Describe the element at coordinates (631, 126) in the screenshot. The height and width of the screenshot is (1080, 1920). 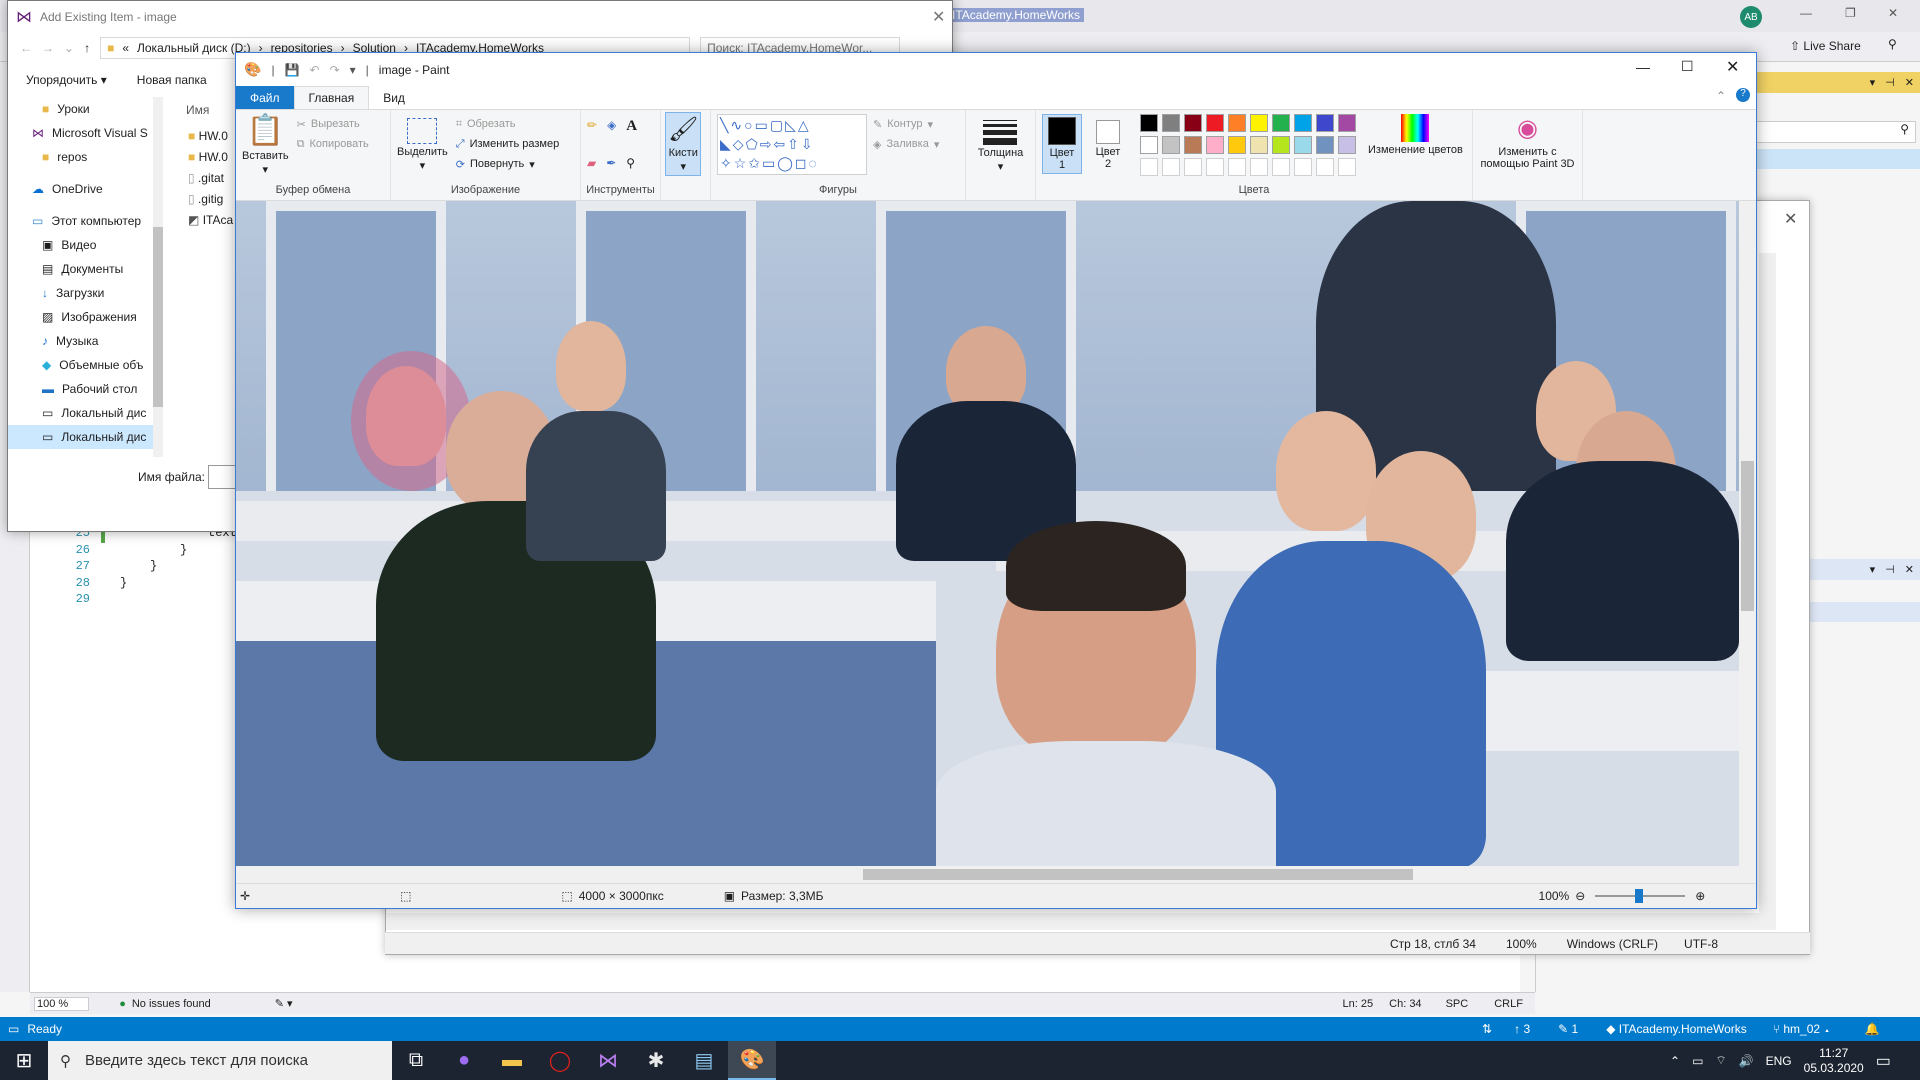
I see `text-icon: A` at that location.